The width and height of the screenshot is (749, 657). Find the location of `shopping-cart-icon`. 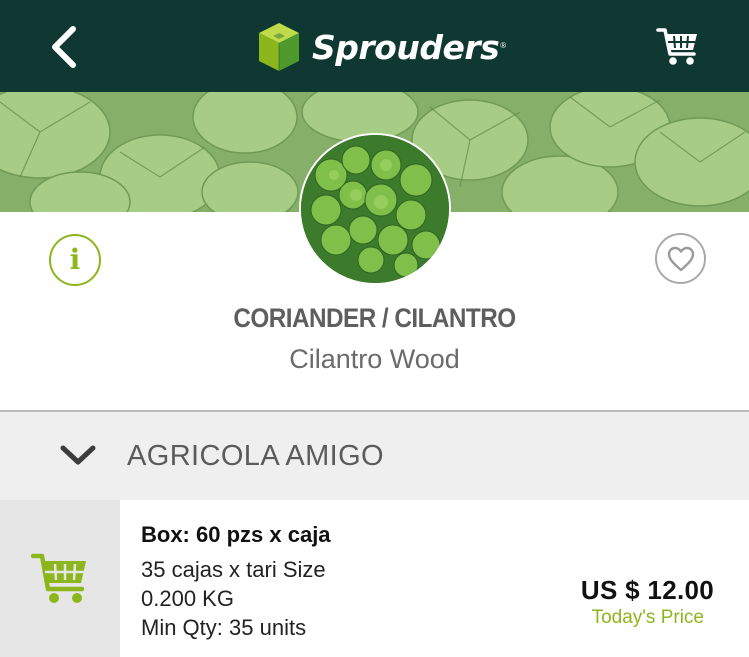

shopping-cart-icon is located at coordinates (676, 46).